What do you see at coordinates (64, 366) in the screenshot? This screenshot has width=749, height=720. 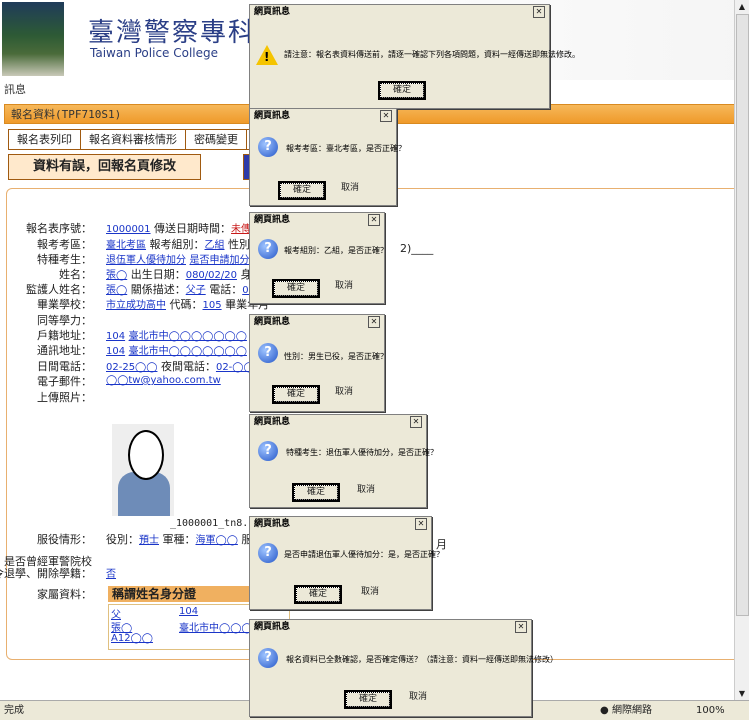 I see `field-label: 日間電話：` at bounding box center [64, 366].